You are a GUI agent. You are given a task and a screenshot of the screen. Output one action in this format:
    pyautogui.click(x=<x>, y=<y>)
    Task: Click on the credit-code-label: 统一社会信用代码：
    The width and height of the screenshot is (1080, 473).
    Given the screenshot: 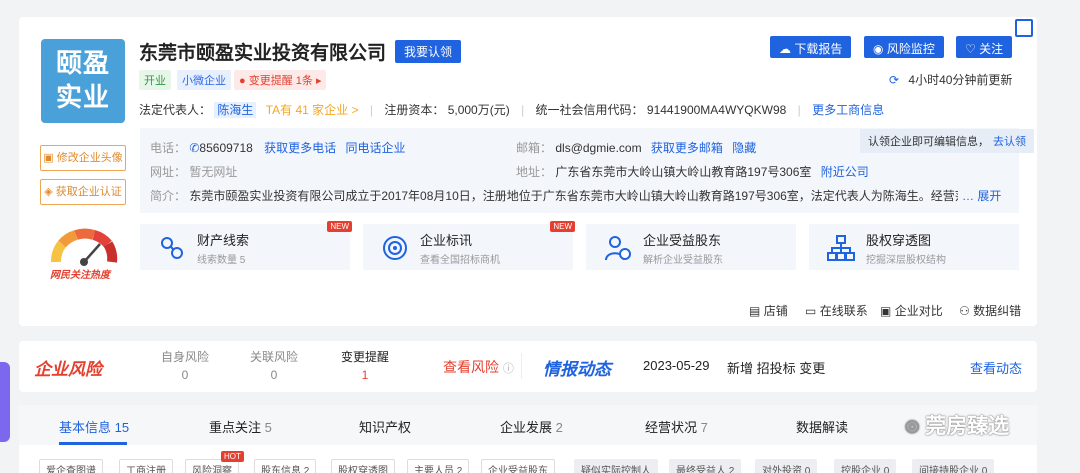 What is the action you would take?
    pyautogui.click(x=589, y=110)
    